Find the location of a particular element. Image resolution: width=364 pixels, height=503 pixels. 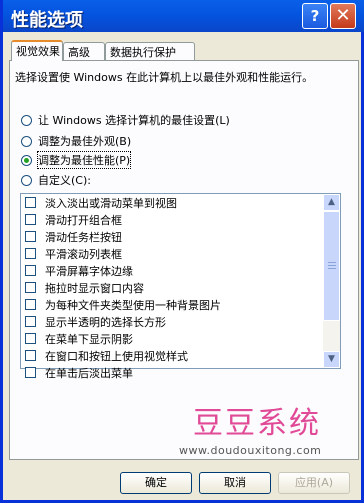

item-label: 显示半透明的选择长方形 is located at coordinates (105, 322).